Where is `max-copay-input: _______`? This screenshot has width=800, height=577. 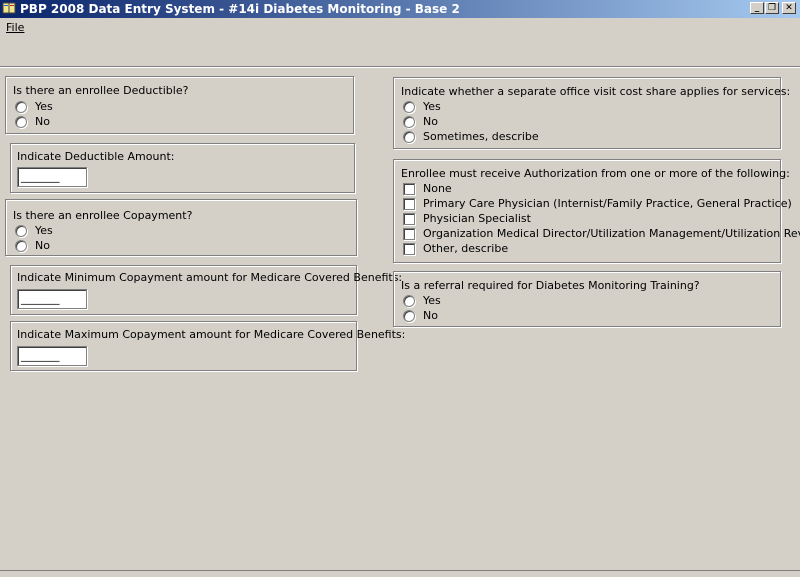
max-copay-input: _______ is located at coordinates (52, 356).